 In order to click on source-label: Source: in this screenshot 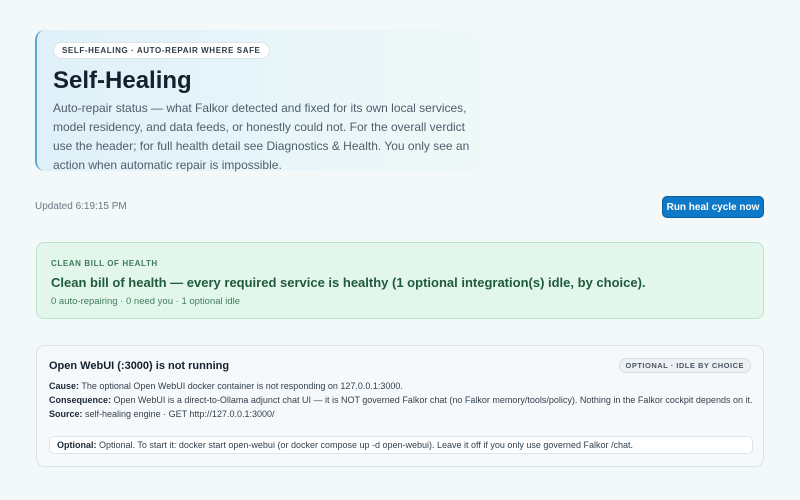, I will do `click(66, 414)`.